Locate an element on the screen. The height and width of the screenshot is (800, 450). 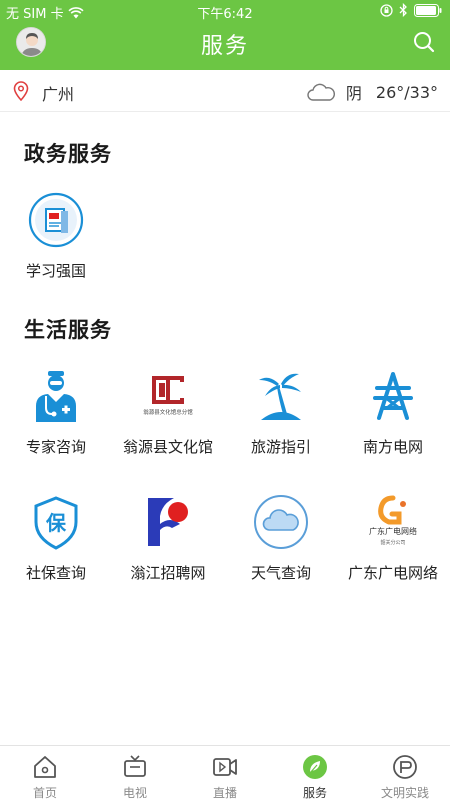
tab-live: 直播 is located at coordinates (225, 773).